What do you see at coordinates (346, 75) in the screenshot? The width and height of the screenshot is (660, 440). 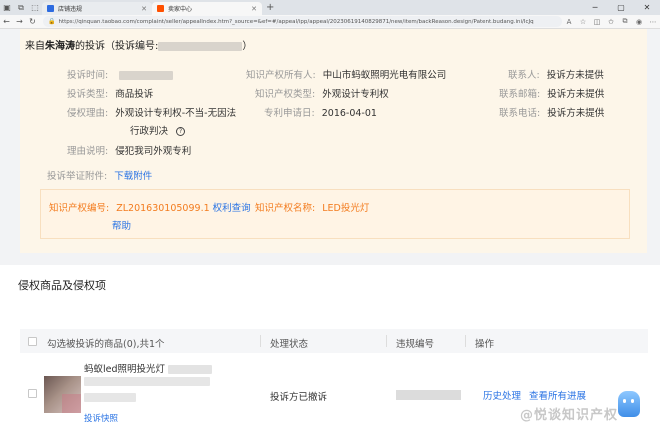 I see `ip-owner-field: 知识产权所有人: 中山市蚂蚁照明光电有限公司` at bounding box center [346, 75].